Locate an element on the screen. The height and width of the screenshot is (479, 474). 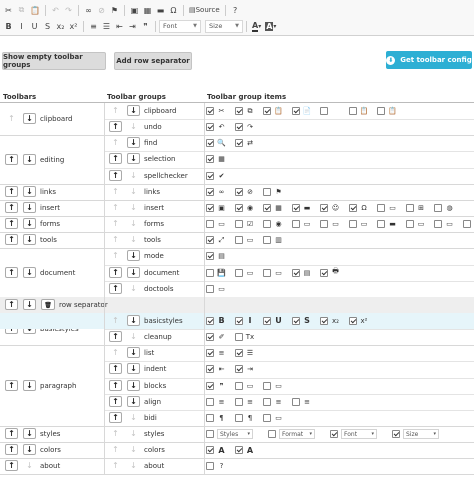
group-item: ✂ is located at coordinates (216, 111).